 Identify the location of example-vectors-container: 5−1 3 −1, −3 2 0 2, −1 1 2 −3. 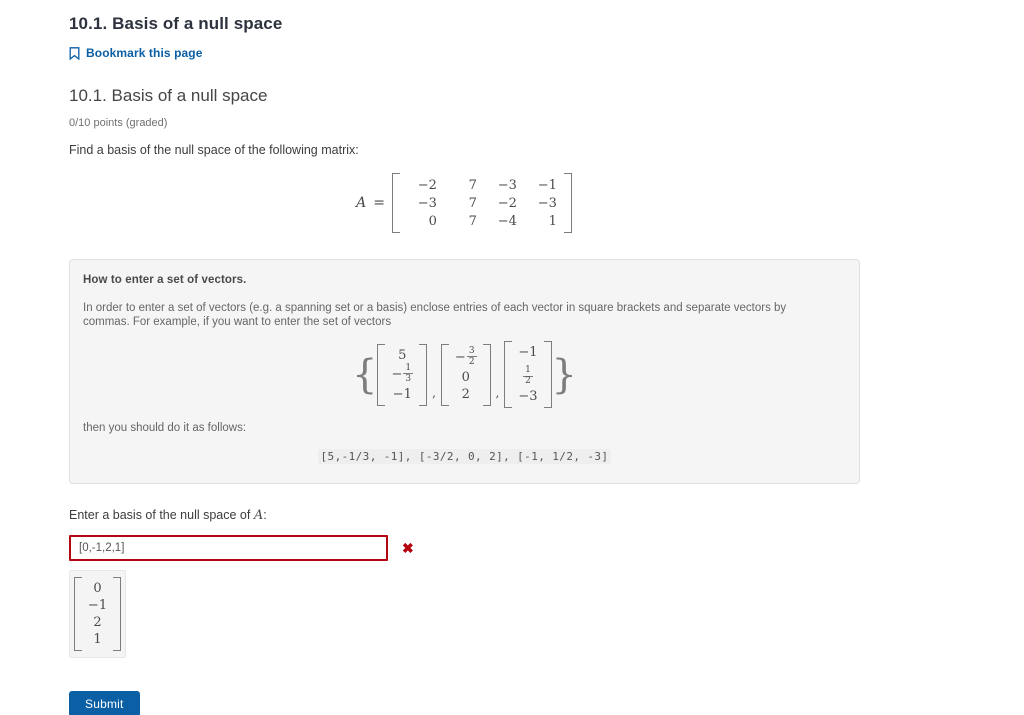
(464, 374).